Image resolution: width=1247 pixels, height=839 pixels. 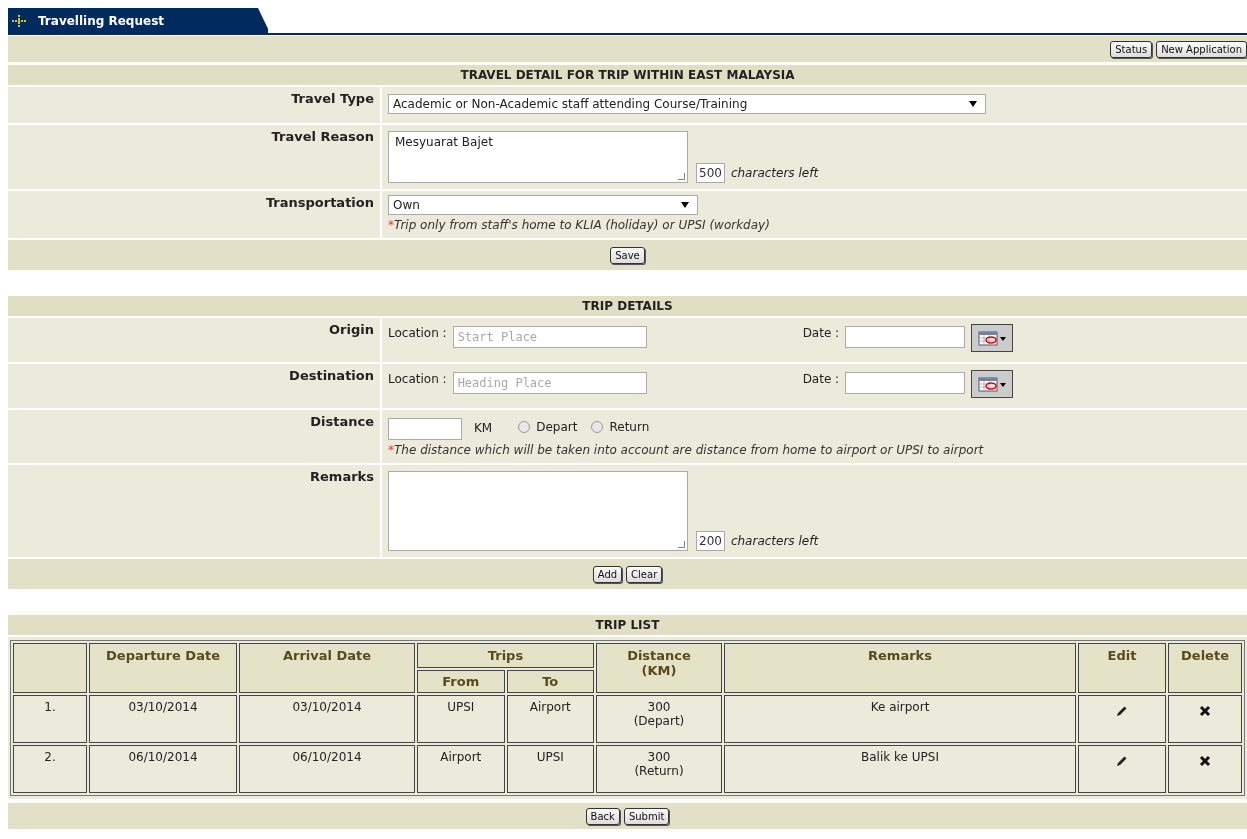 What do you see at coordinates (627, 626) in the screenshot?
I see `section-header: TRIP LIST` at bounding box center [627, 626].